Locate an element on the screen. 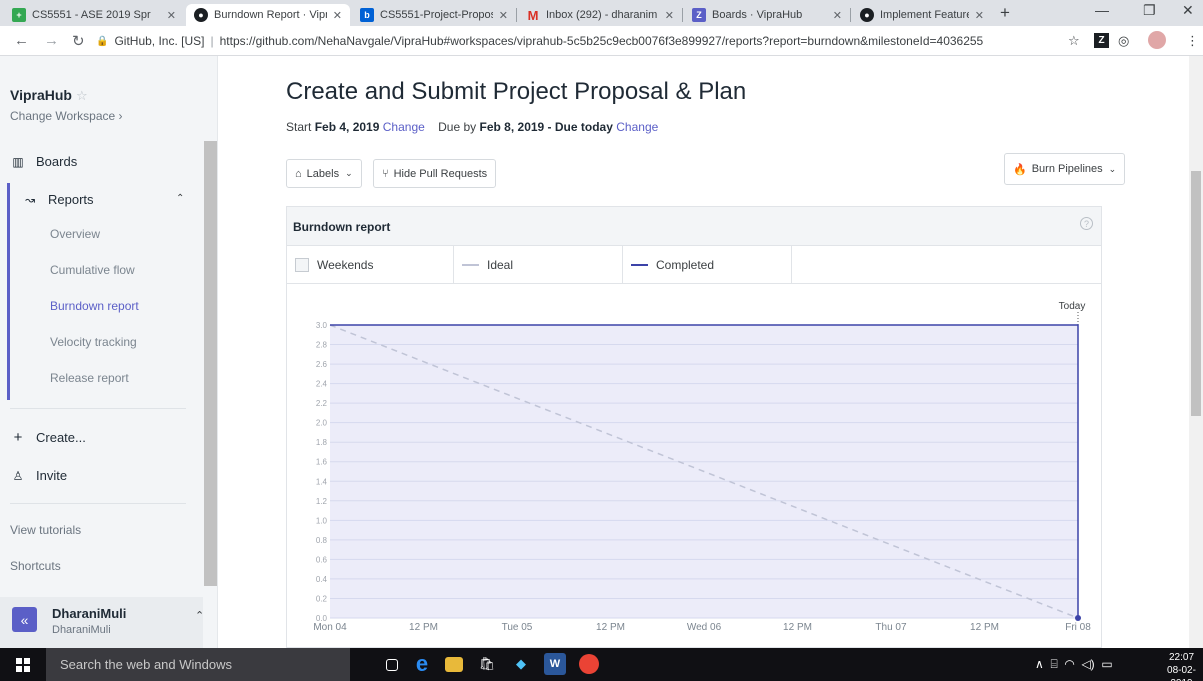 This screenshot has width=1203, height=681. task-view-icon is located at coordinates (392, 665).